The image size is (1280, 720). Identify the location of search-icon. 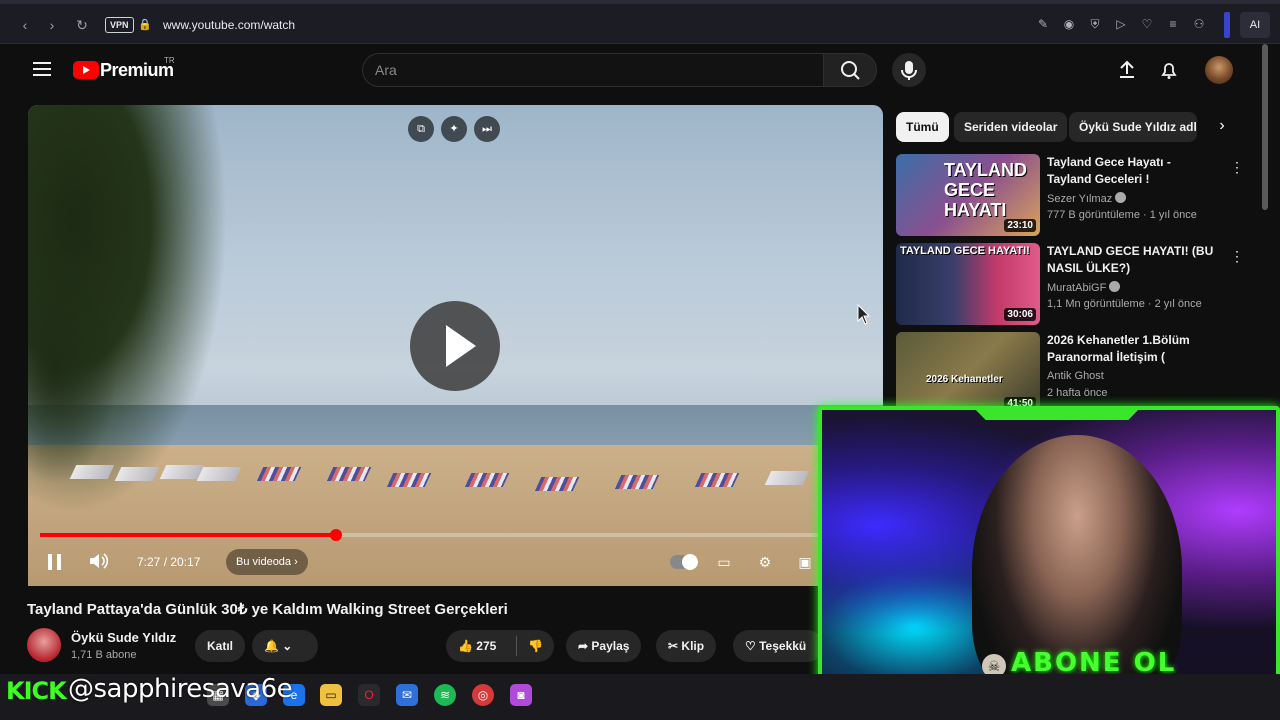
(850, 70).